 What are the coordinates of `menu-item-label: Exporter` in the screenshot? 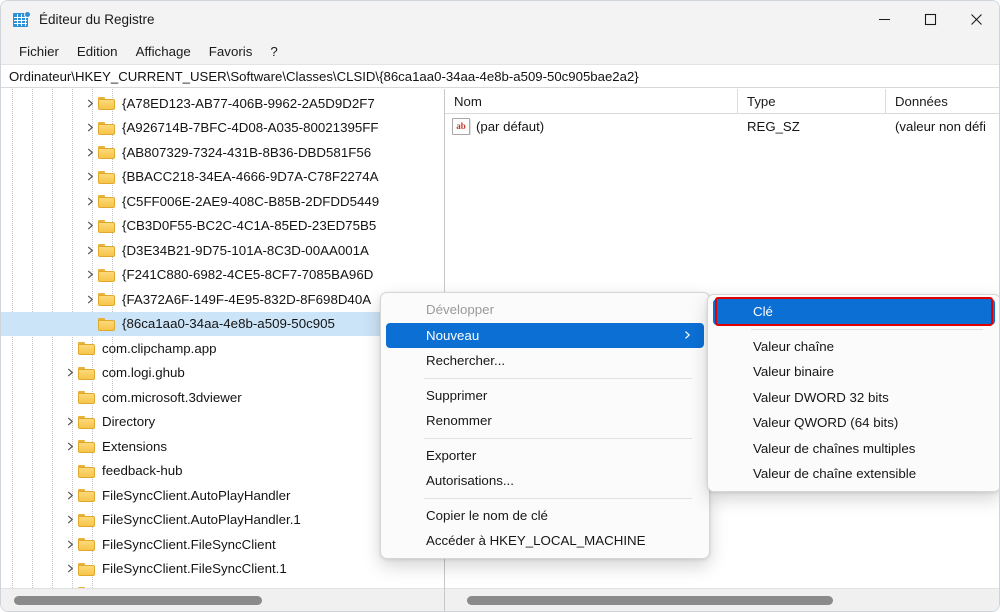 It's located at (451, 455).